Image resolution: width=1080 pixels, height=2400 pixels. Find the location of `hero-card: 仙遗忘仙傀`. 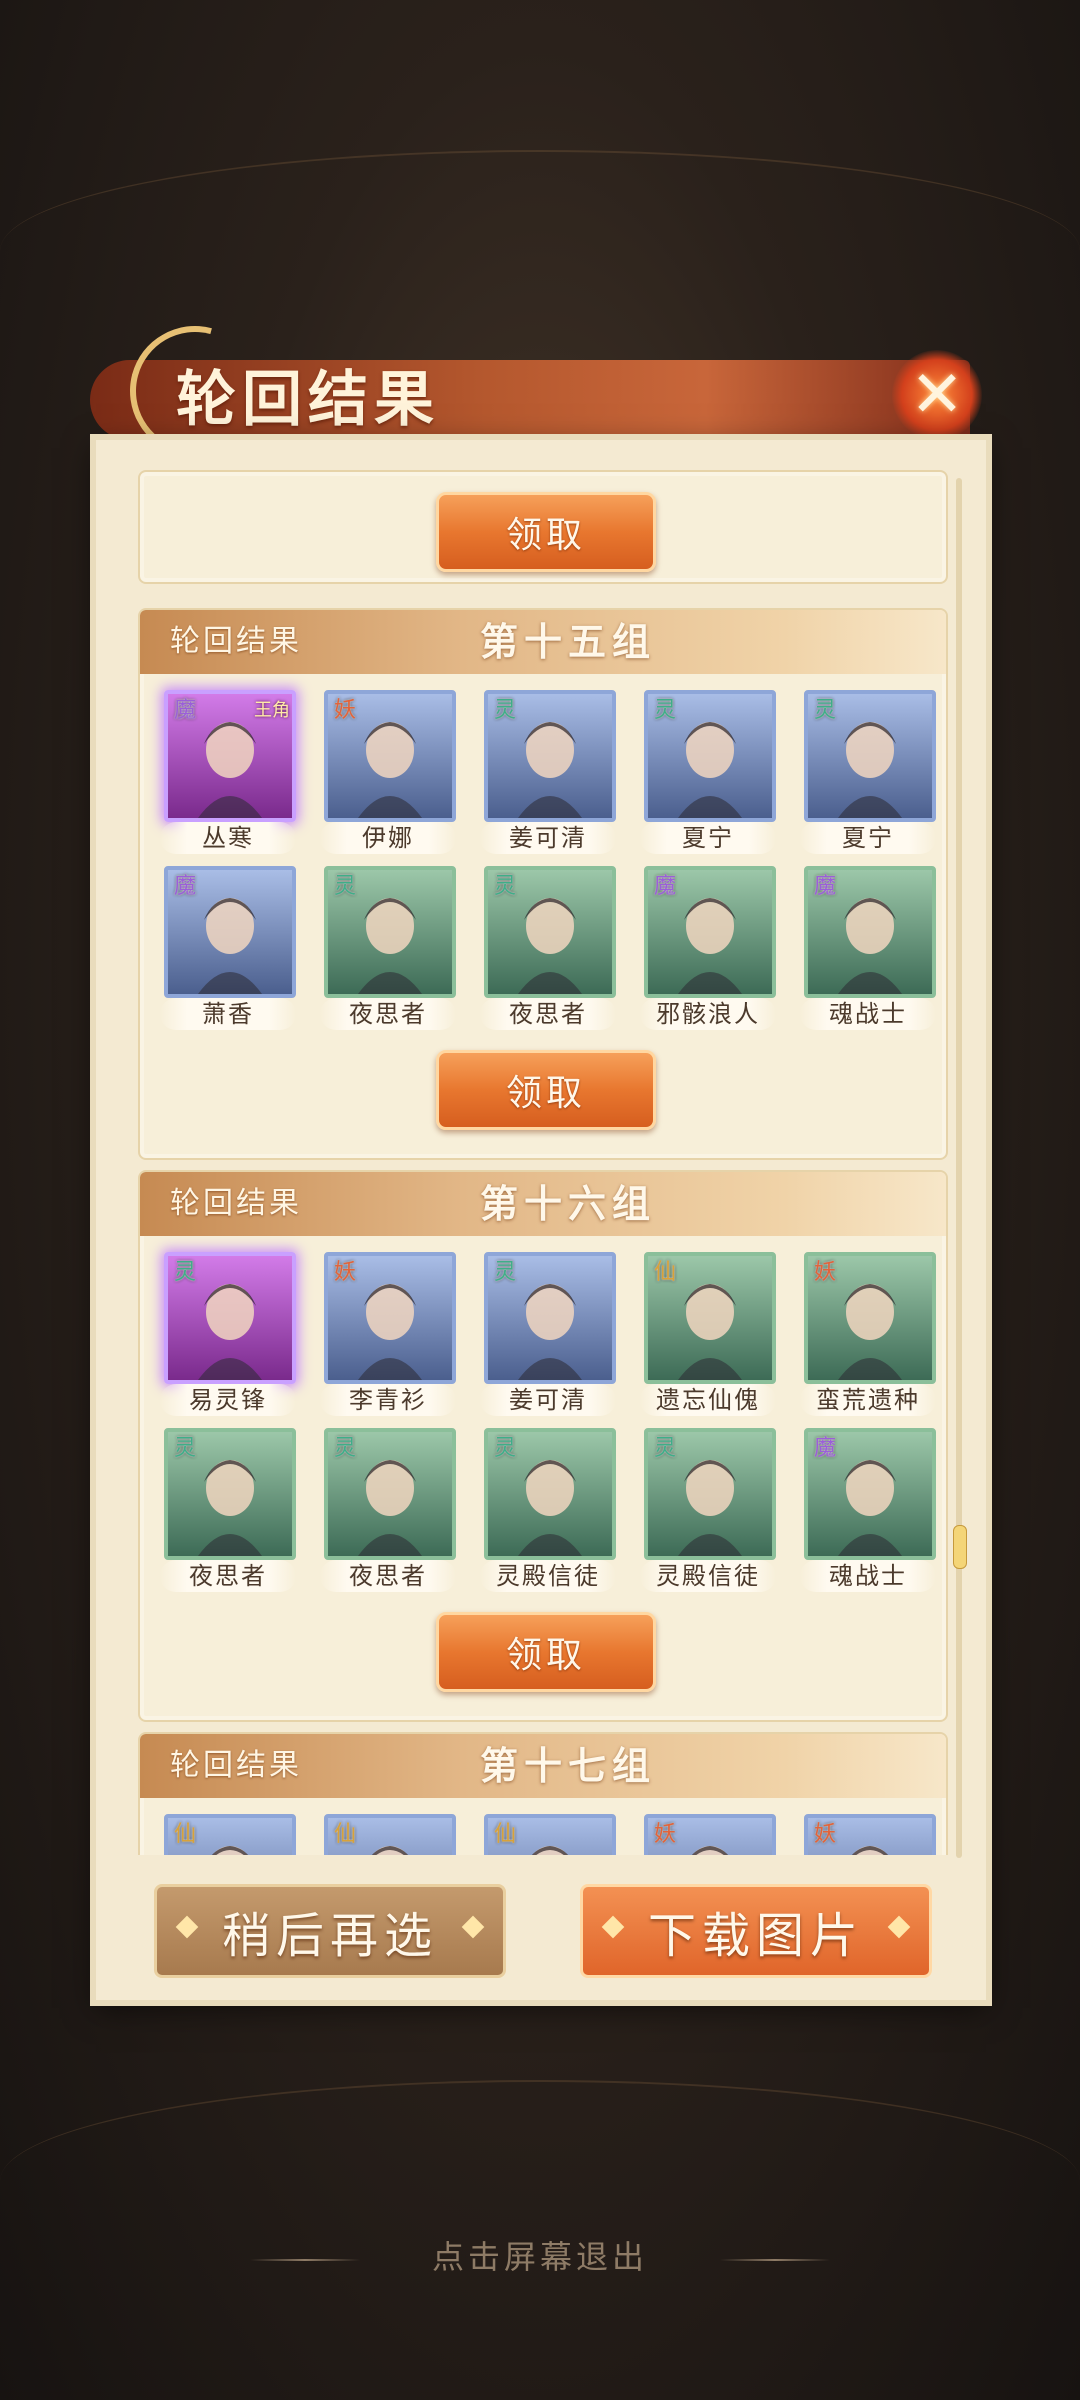

hero-card: 仙遗忘仙傀 is located at coordinates (708, 1336).